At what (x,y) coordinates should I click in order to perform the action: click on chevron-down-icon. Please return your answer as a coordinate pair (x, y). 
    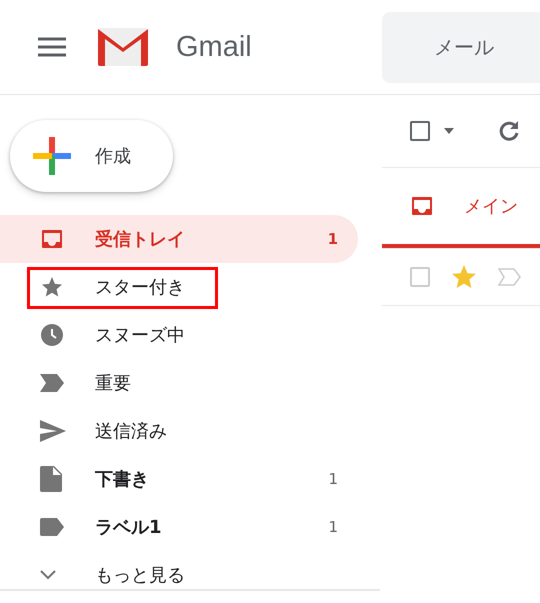
    Looking at the image, I should click on (48, 575).